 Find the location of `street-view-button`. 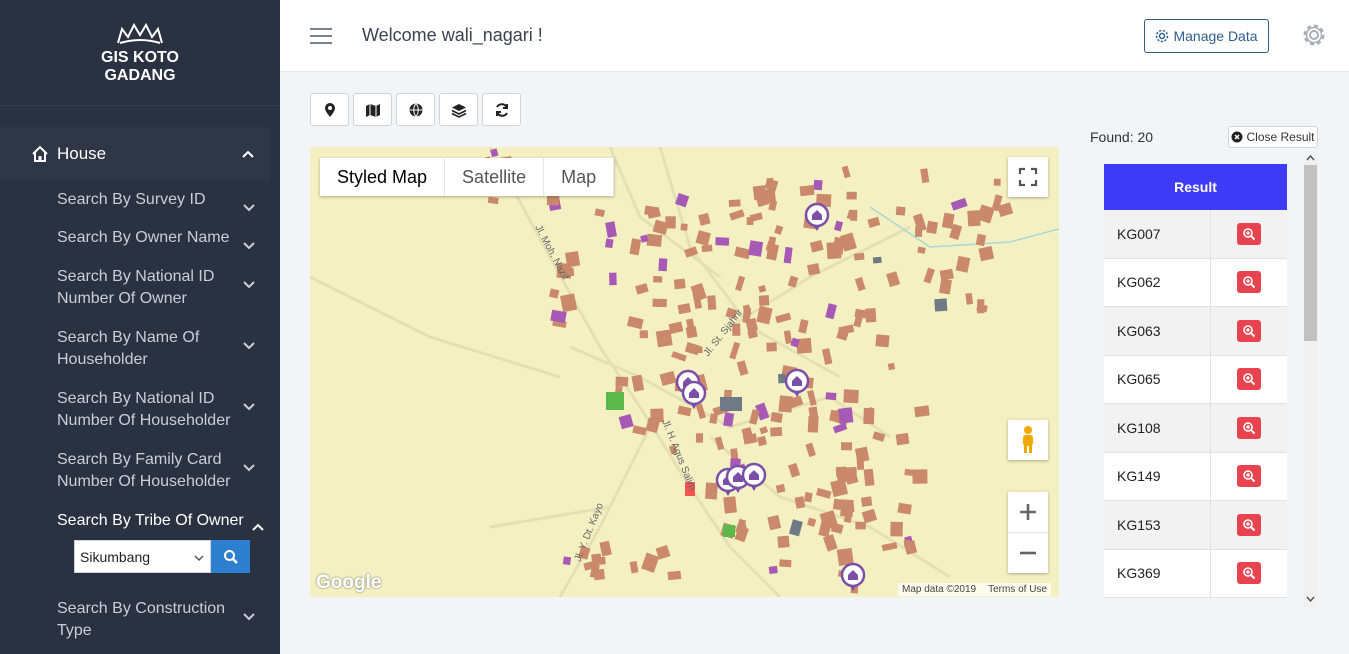

street-view-button is located at coordinates (1028, 440).